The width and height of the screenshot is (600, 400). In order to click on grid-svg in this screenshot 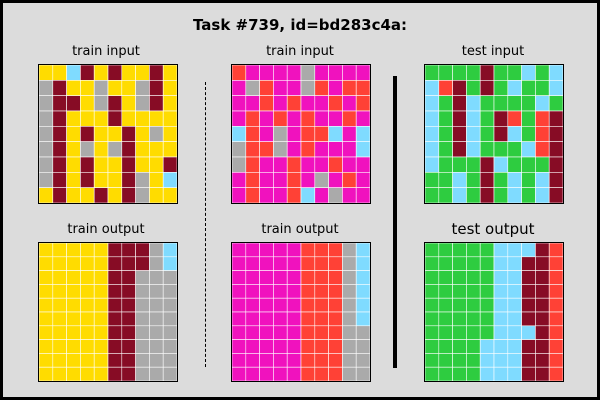, I will do `click(494, 312)`.